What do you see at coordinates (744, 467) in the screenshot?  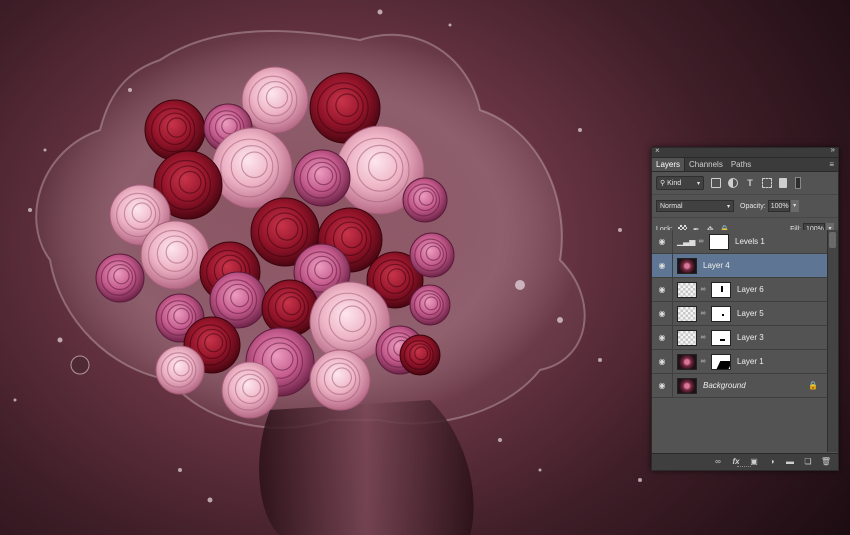 I see `resize-grip` at bounding box center [744, 467].